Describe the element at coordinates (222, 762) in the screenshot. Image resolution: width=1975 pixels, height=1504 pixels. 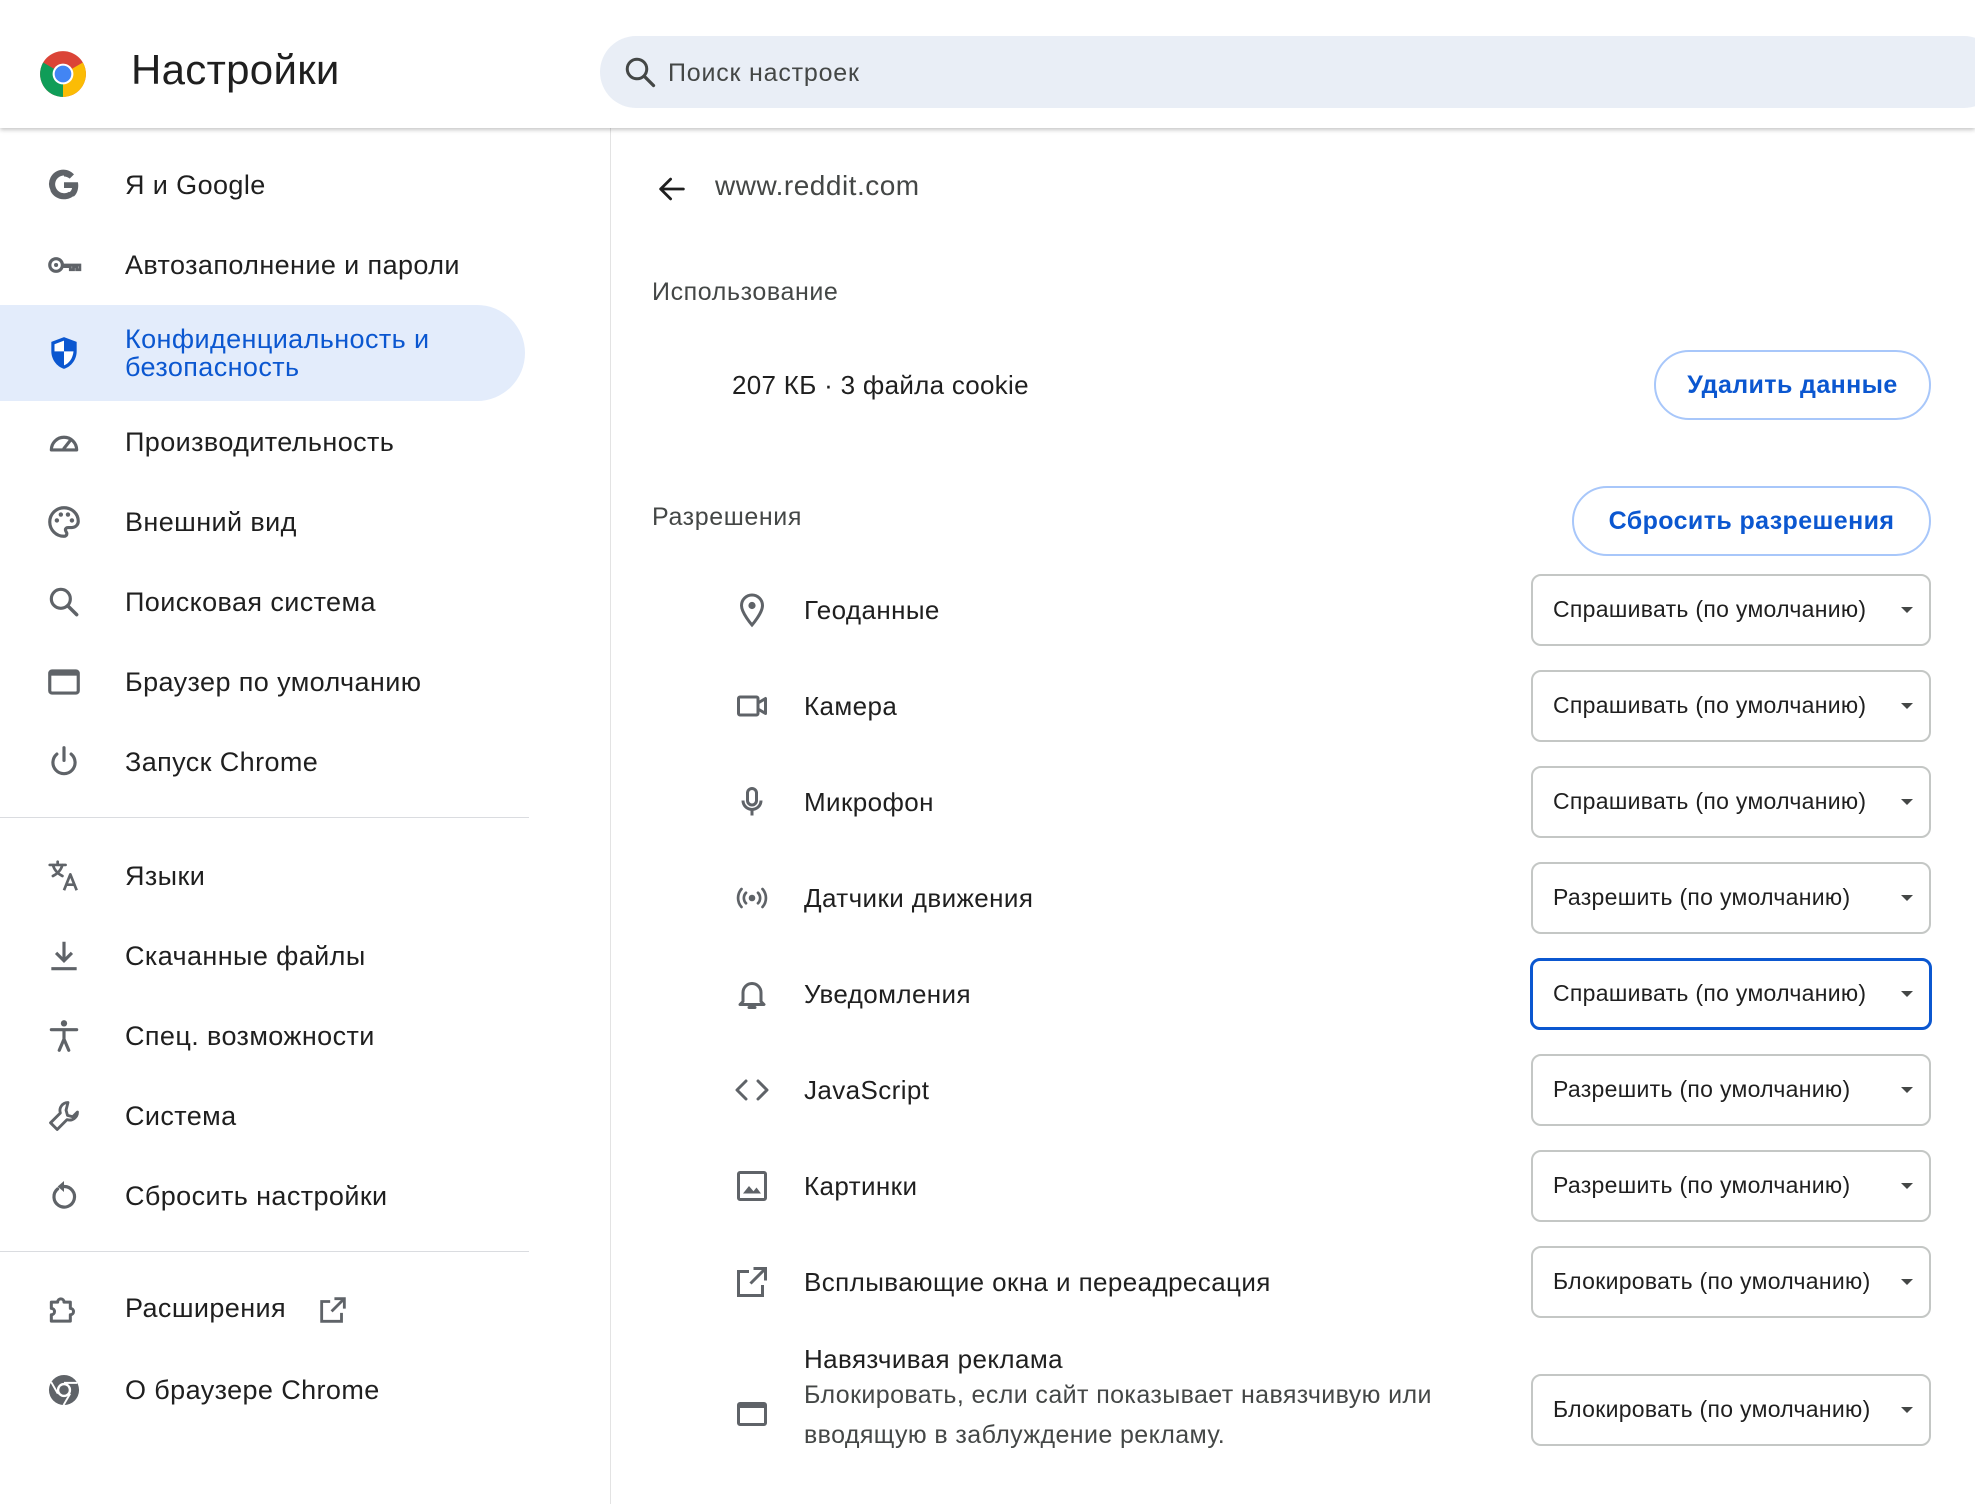
I see `sidebar-item-label: Запуск Chrome` at that location.